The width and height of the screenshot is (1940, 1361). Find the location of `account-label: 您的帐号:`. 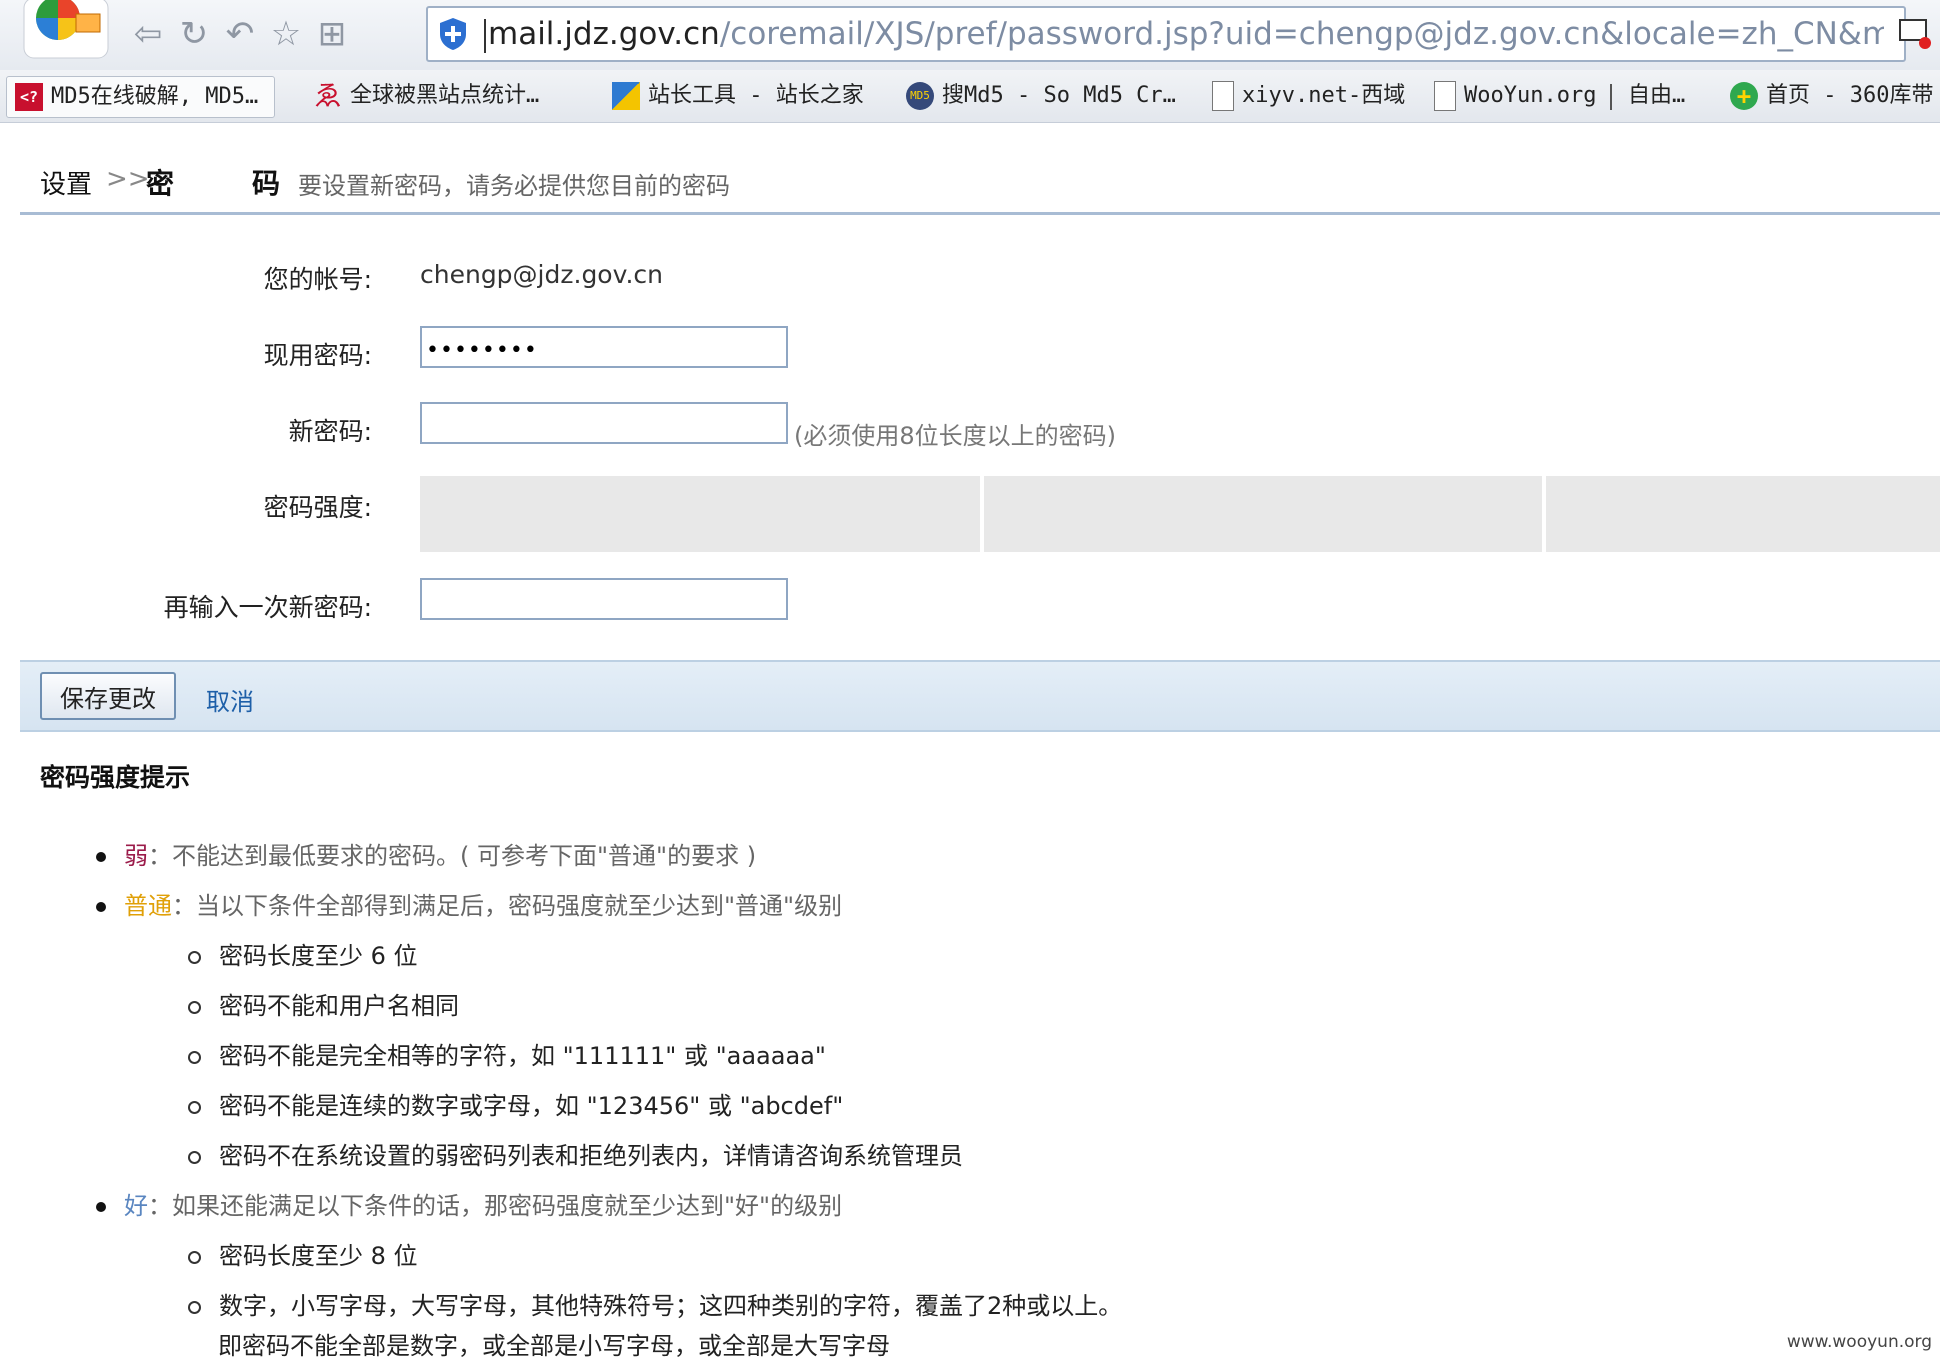

account-label: 您的帐号: is located at coordinates (317, 279).